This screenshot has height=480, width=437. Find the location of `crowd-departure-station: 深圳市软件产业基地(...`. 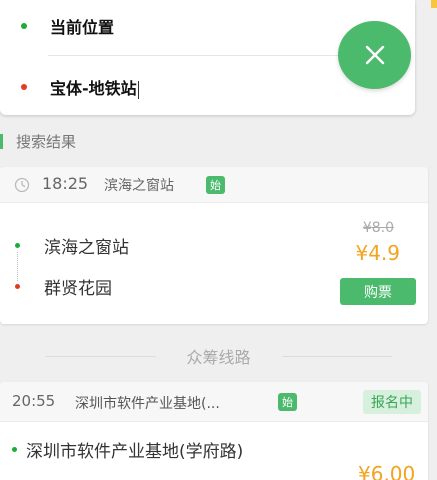

crowd-departure-station: 深圳市软件产业基地(... is located at coordinates (147, 404).